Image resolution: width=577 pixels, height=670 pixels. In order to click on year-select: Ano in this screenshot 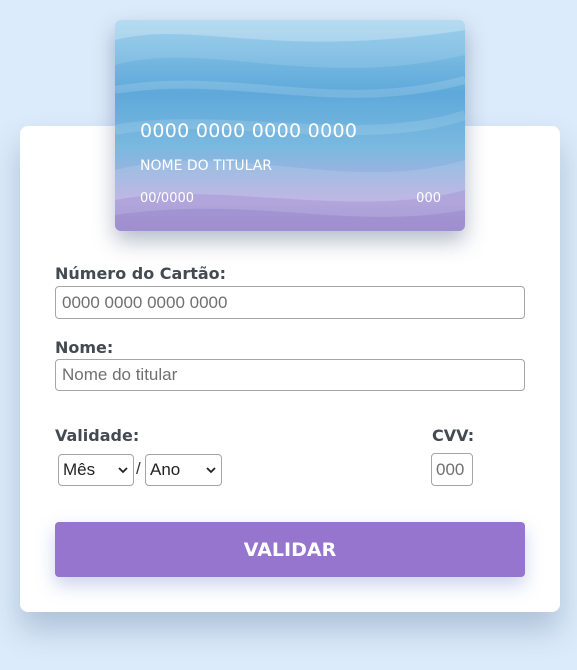, I will do `click(183, 470)`.